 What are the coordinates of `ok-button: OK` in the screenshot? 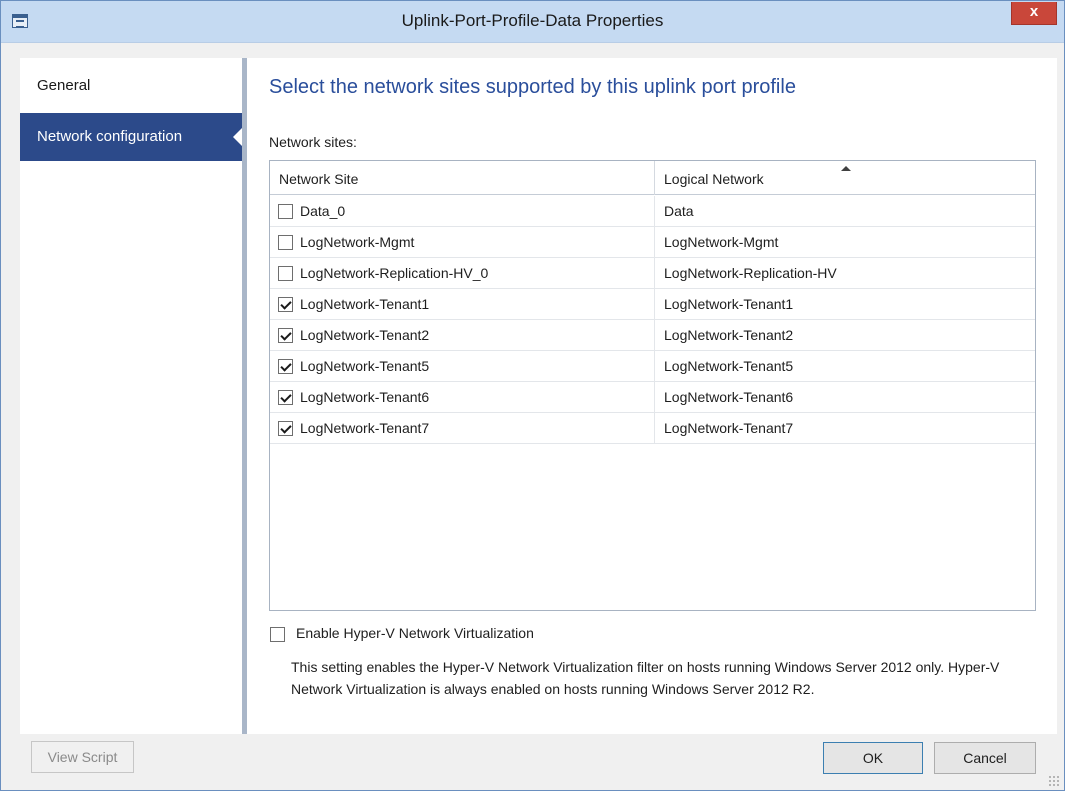 It's located at (873, 758).